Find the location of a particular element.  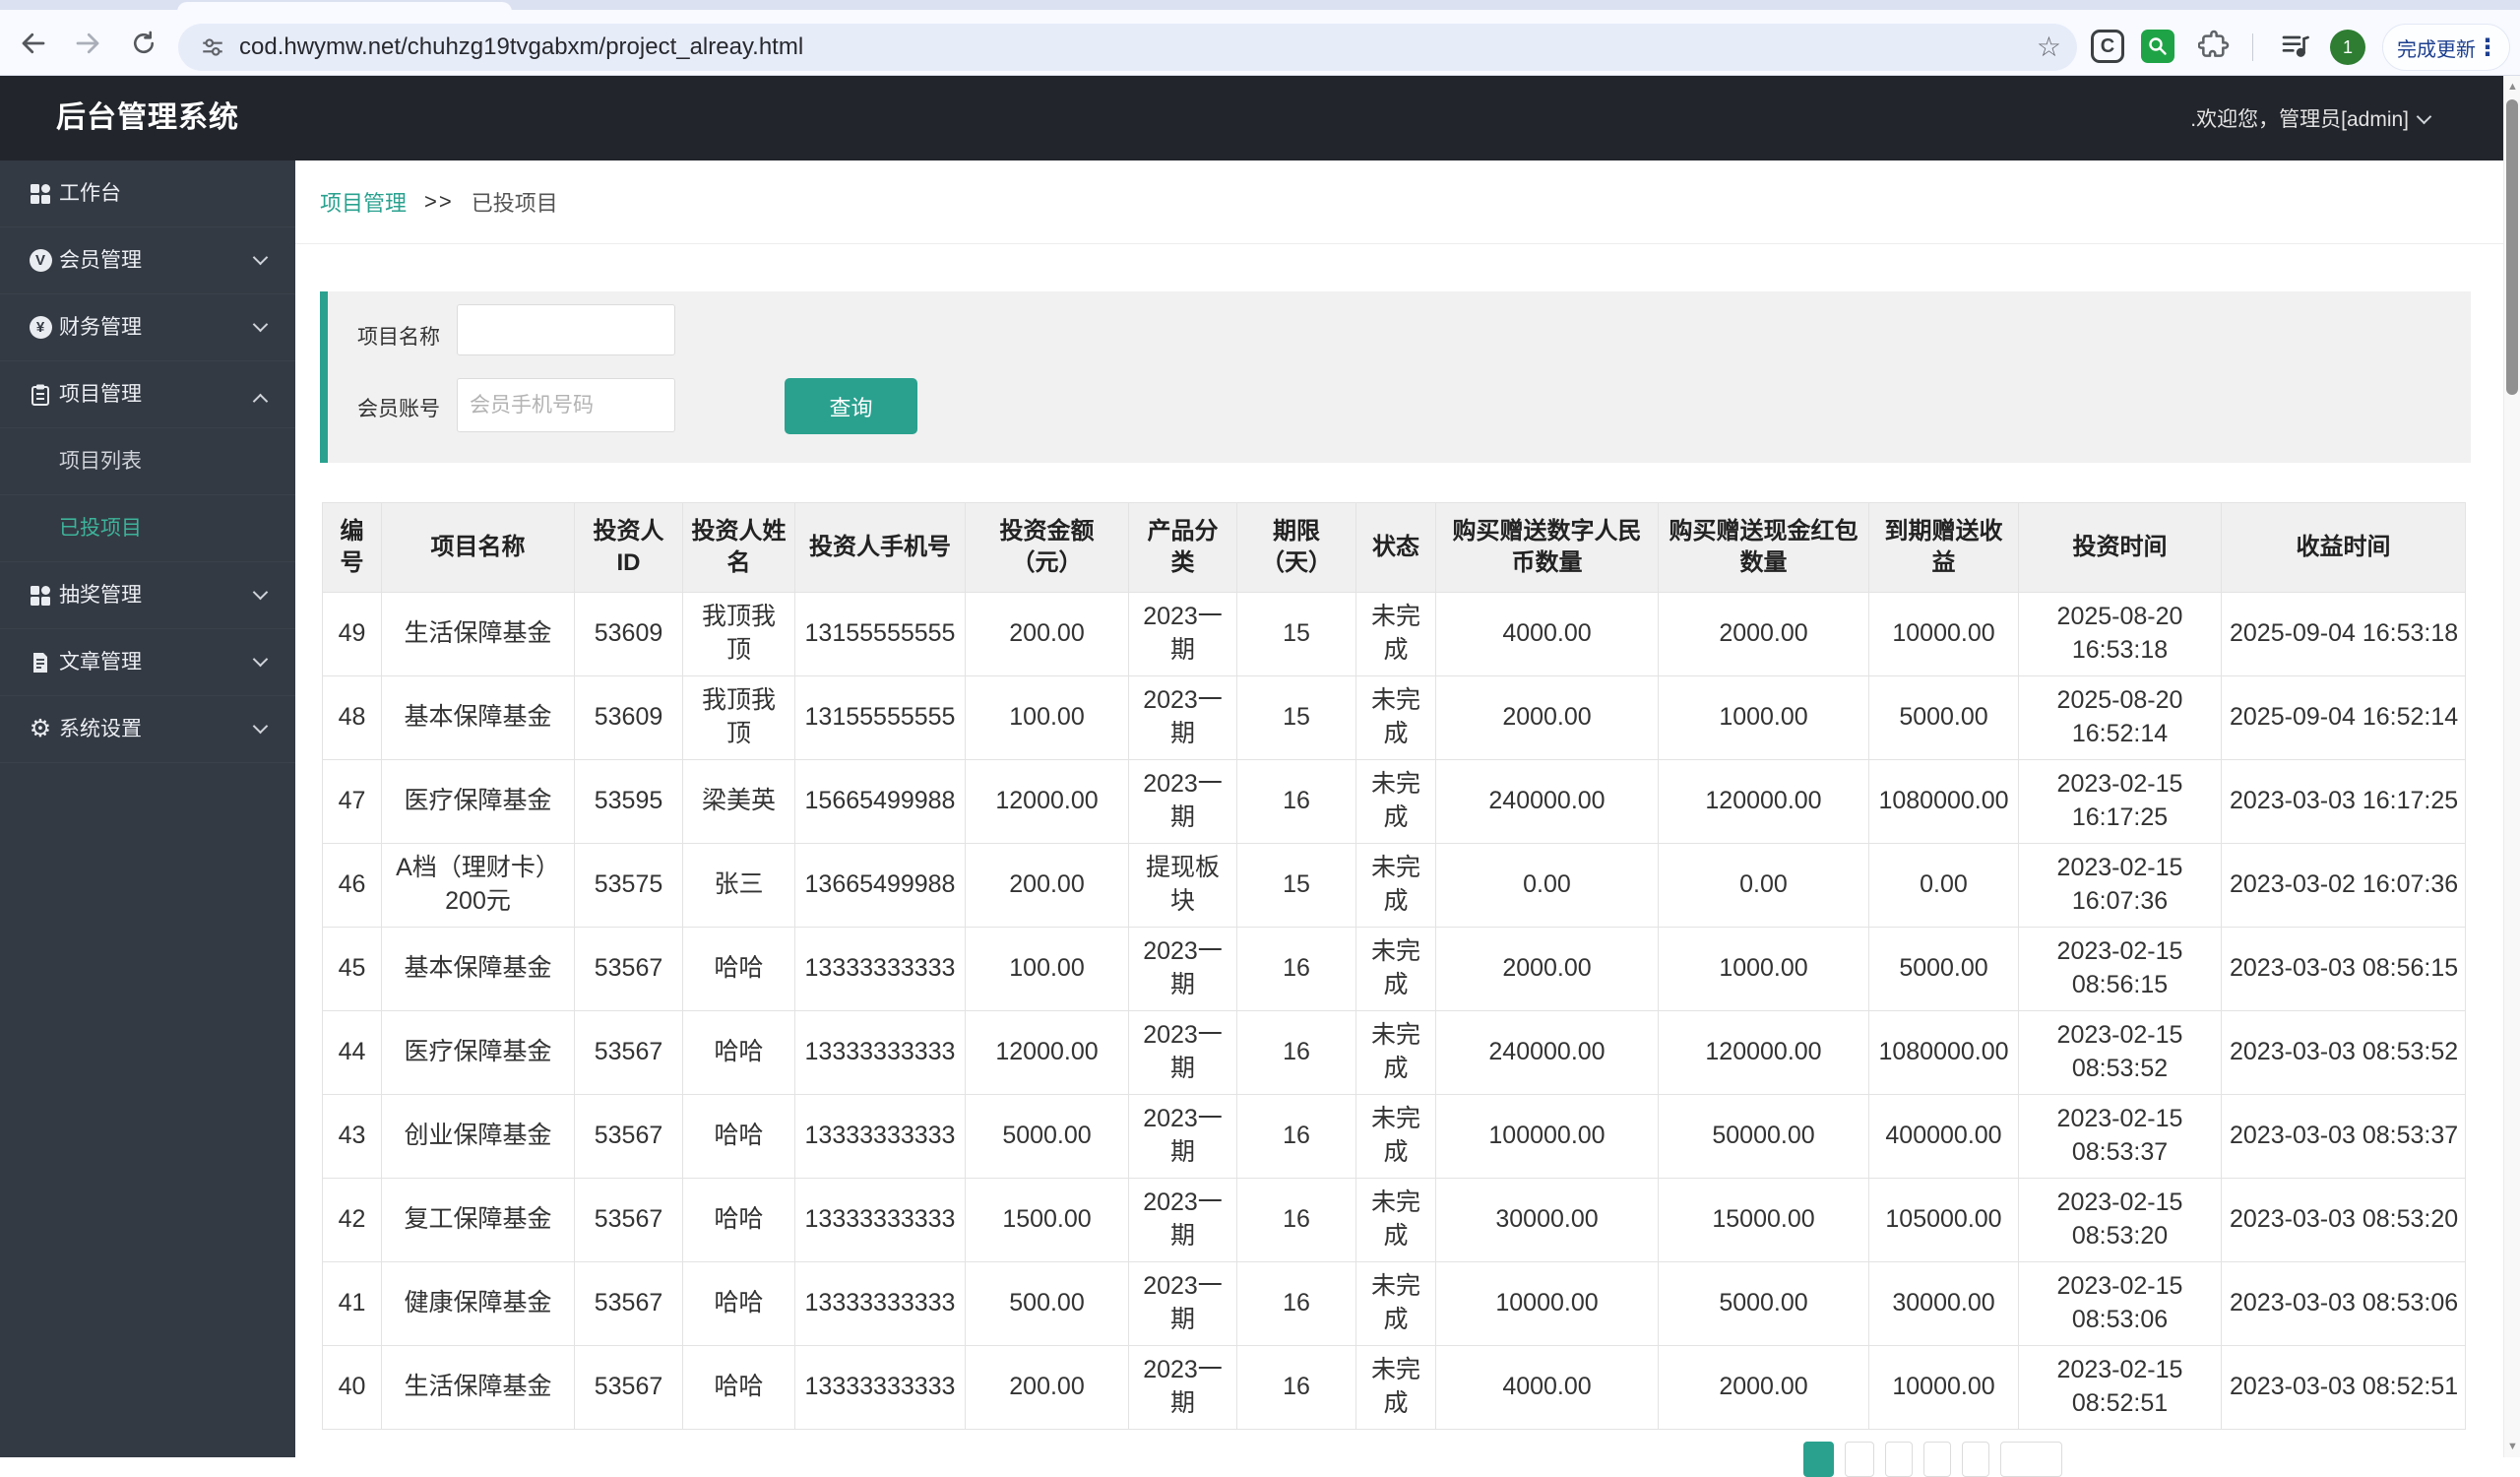

breadcrumb: 项目管理 >> 已投项目 is located at coordinates (439, 202).